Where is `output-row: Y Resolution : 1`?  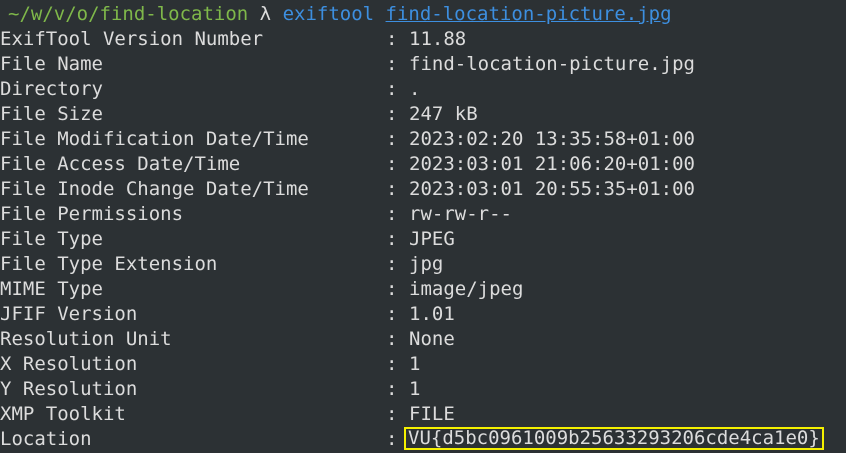 output-row: Y Resolution : 1 is located at coordinates (423, 389).